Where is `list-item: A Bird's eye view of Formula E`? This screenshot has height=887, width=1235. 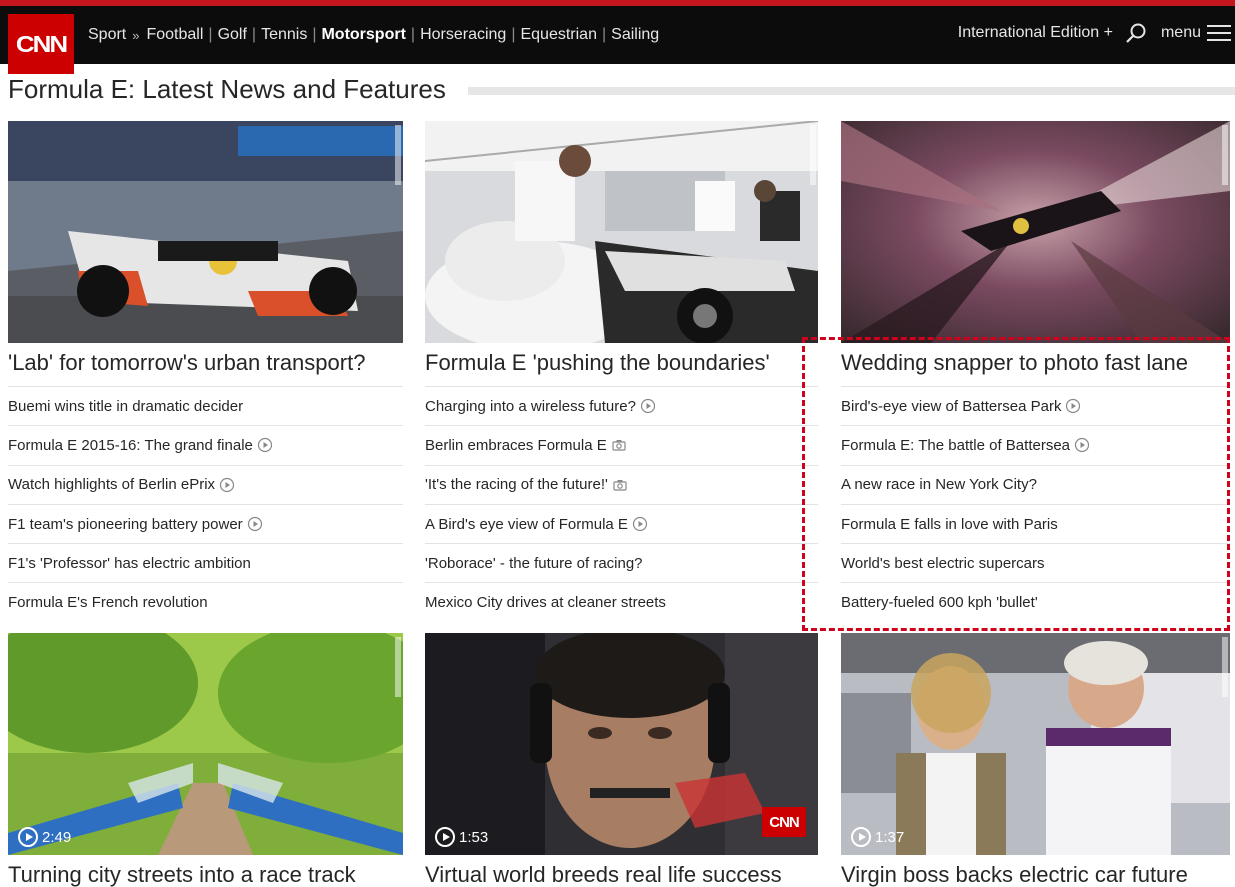
list-item: A Bird's eye view of Formula E is located at coordinates (621, 523).